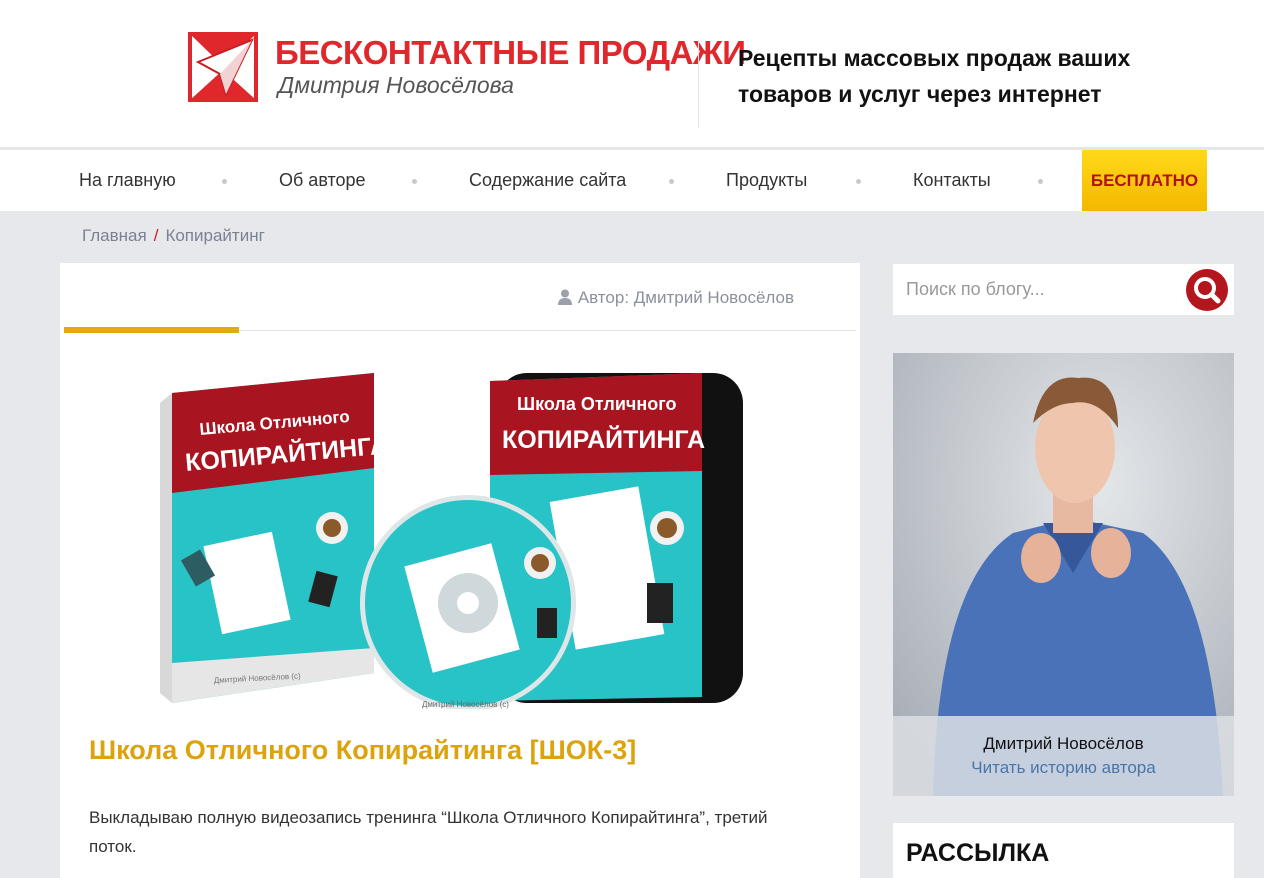 This screenshot has width=1264, height=878. I want to click on post-author-text: Автор: Дмитрий Новосёлов, so click(686, 297).